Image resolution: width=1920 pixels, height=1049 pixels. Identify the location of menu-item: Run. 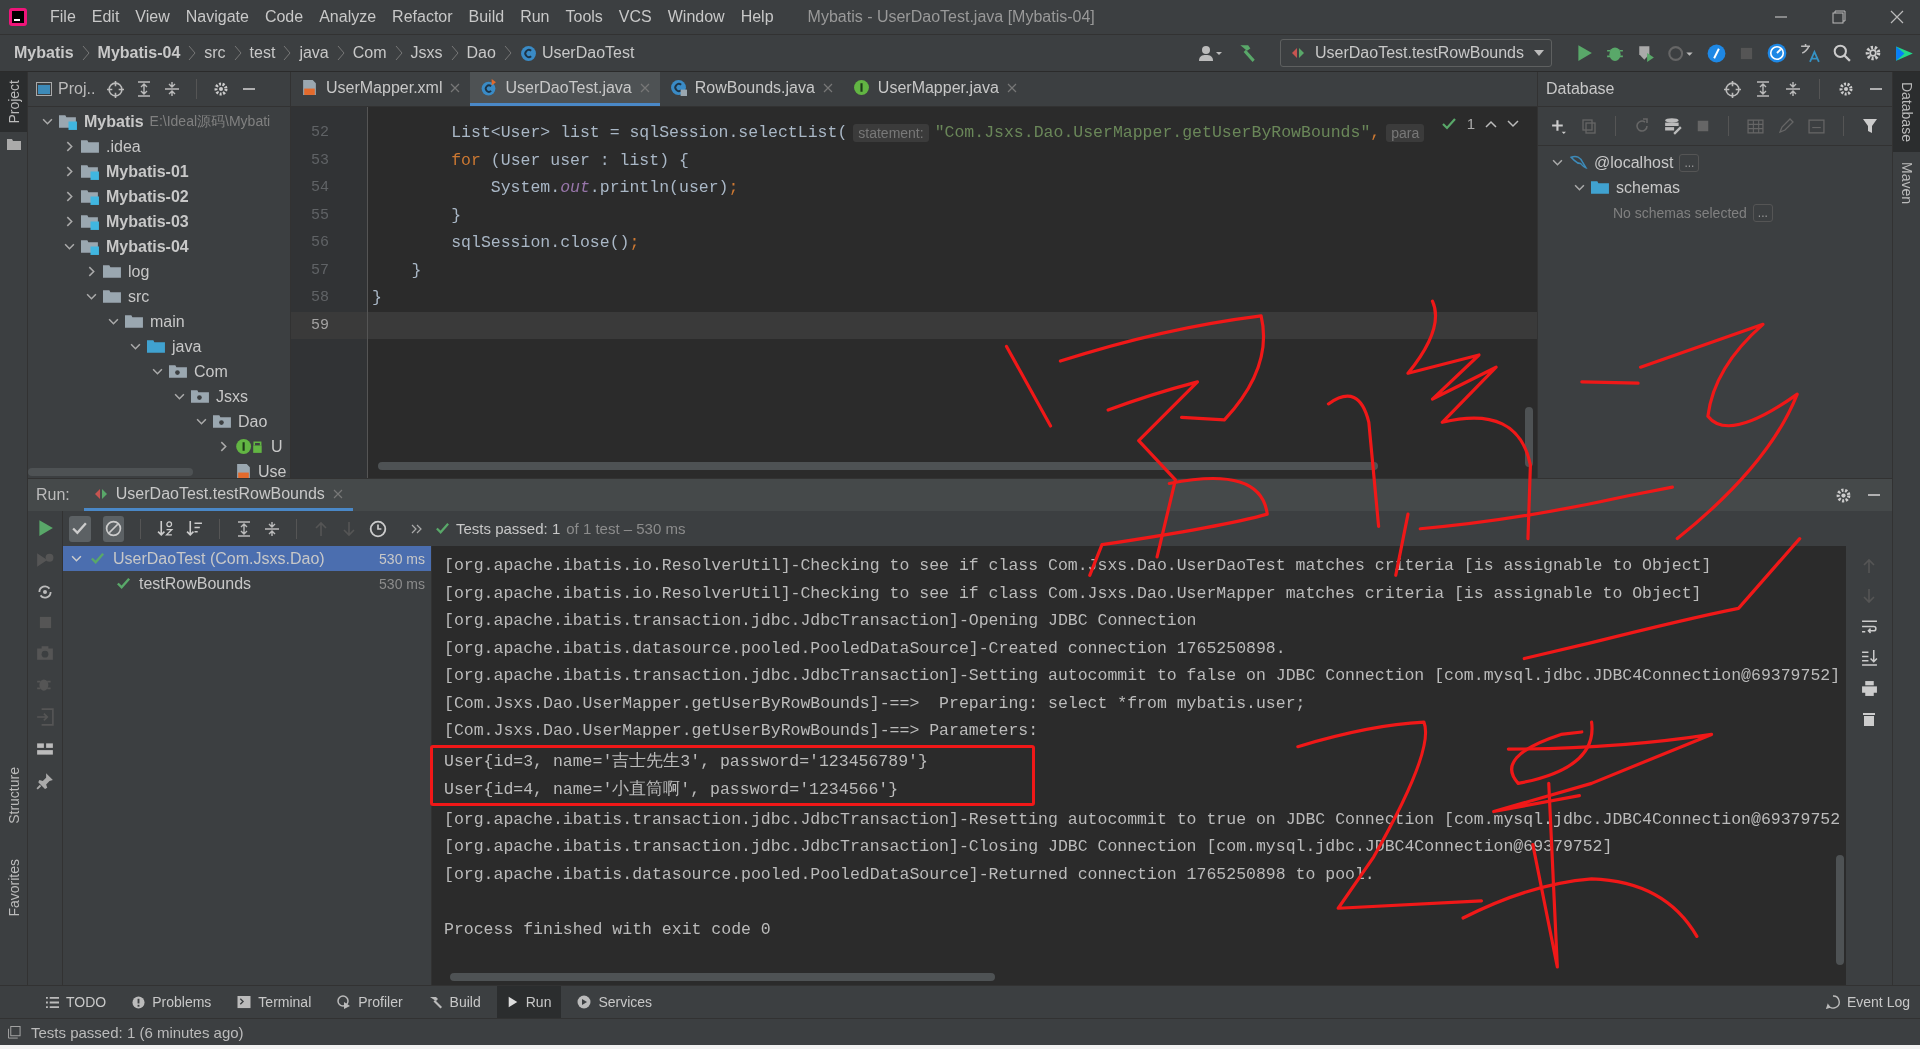
(535, 17).